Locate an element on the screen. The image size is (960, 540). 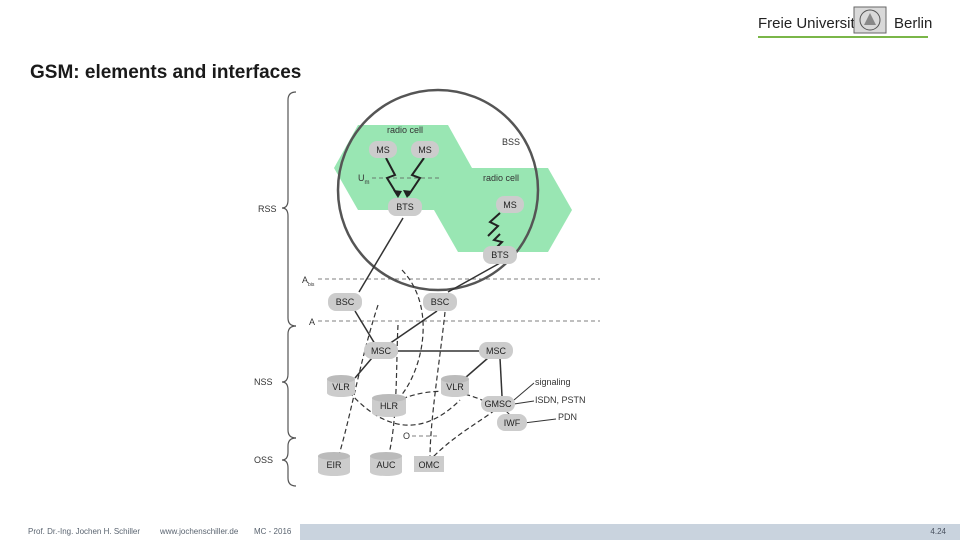
link-gmsc-isdn is located at coordinates (524, 402).